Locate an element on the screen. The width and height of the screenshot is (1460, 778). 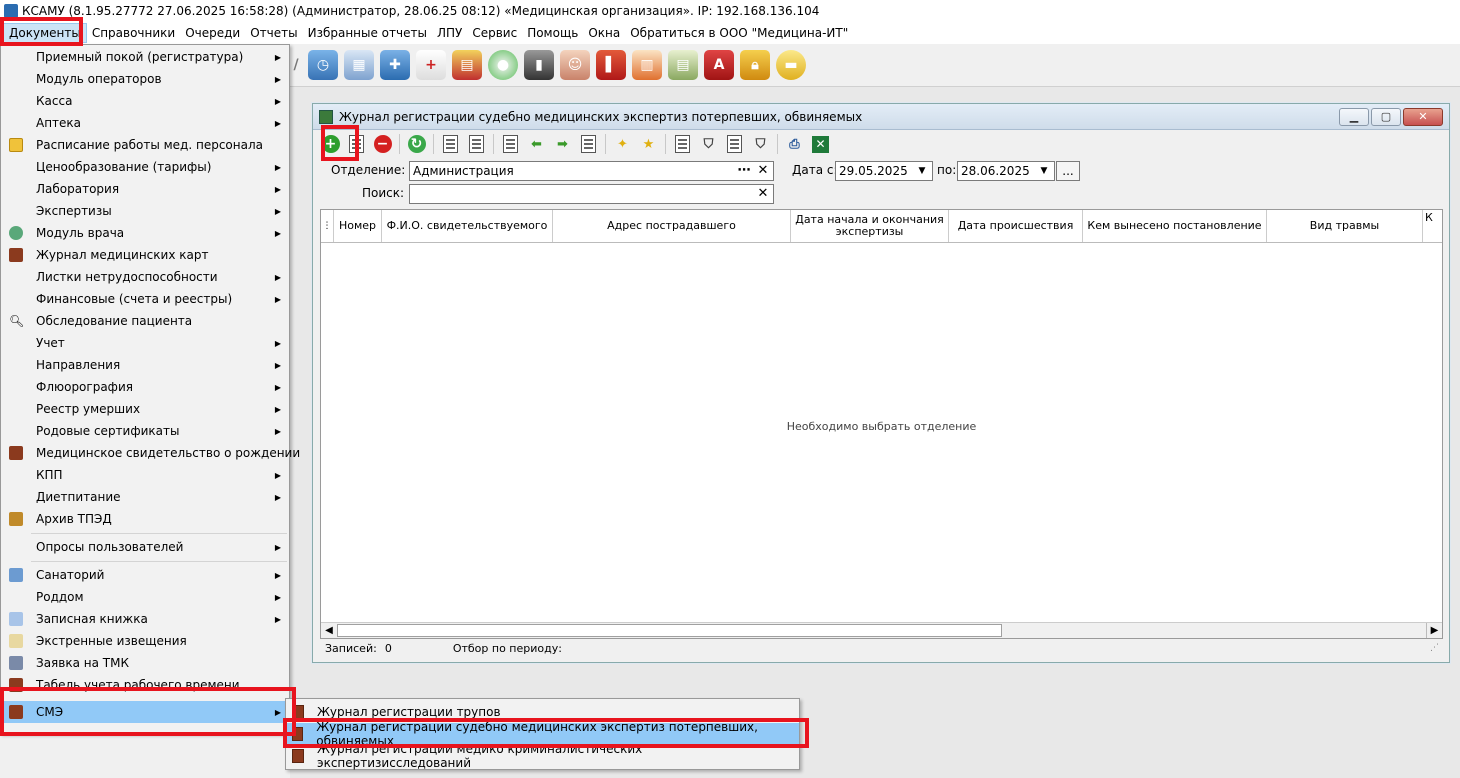
menu-item-maternity: Роддом ▶ is located at coordinates (145, 597).